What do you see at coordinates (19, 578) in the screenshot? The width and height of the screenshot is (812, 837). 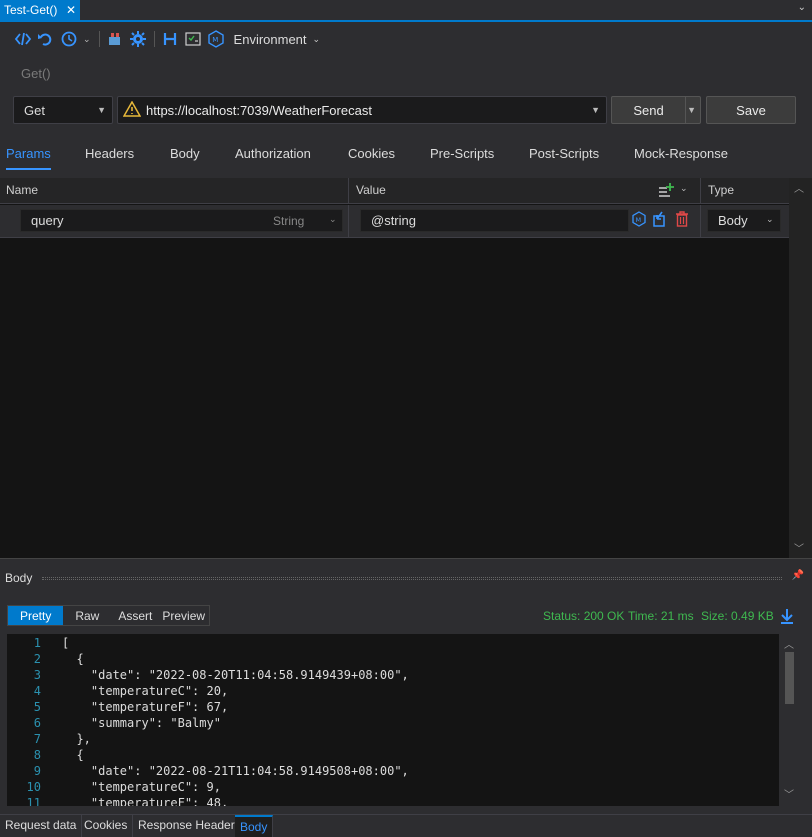 I see `response-panel-title: Body` at bounding box center [19, 578].